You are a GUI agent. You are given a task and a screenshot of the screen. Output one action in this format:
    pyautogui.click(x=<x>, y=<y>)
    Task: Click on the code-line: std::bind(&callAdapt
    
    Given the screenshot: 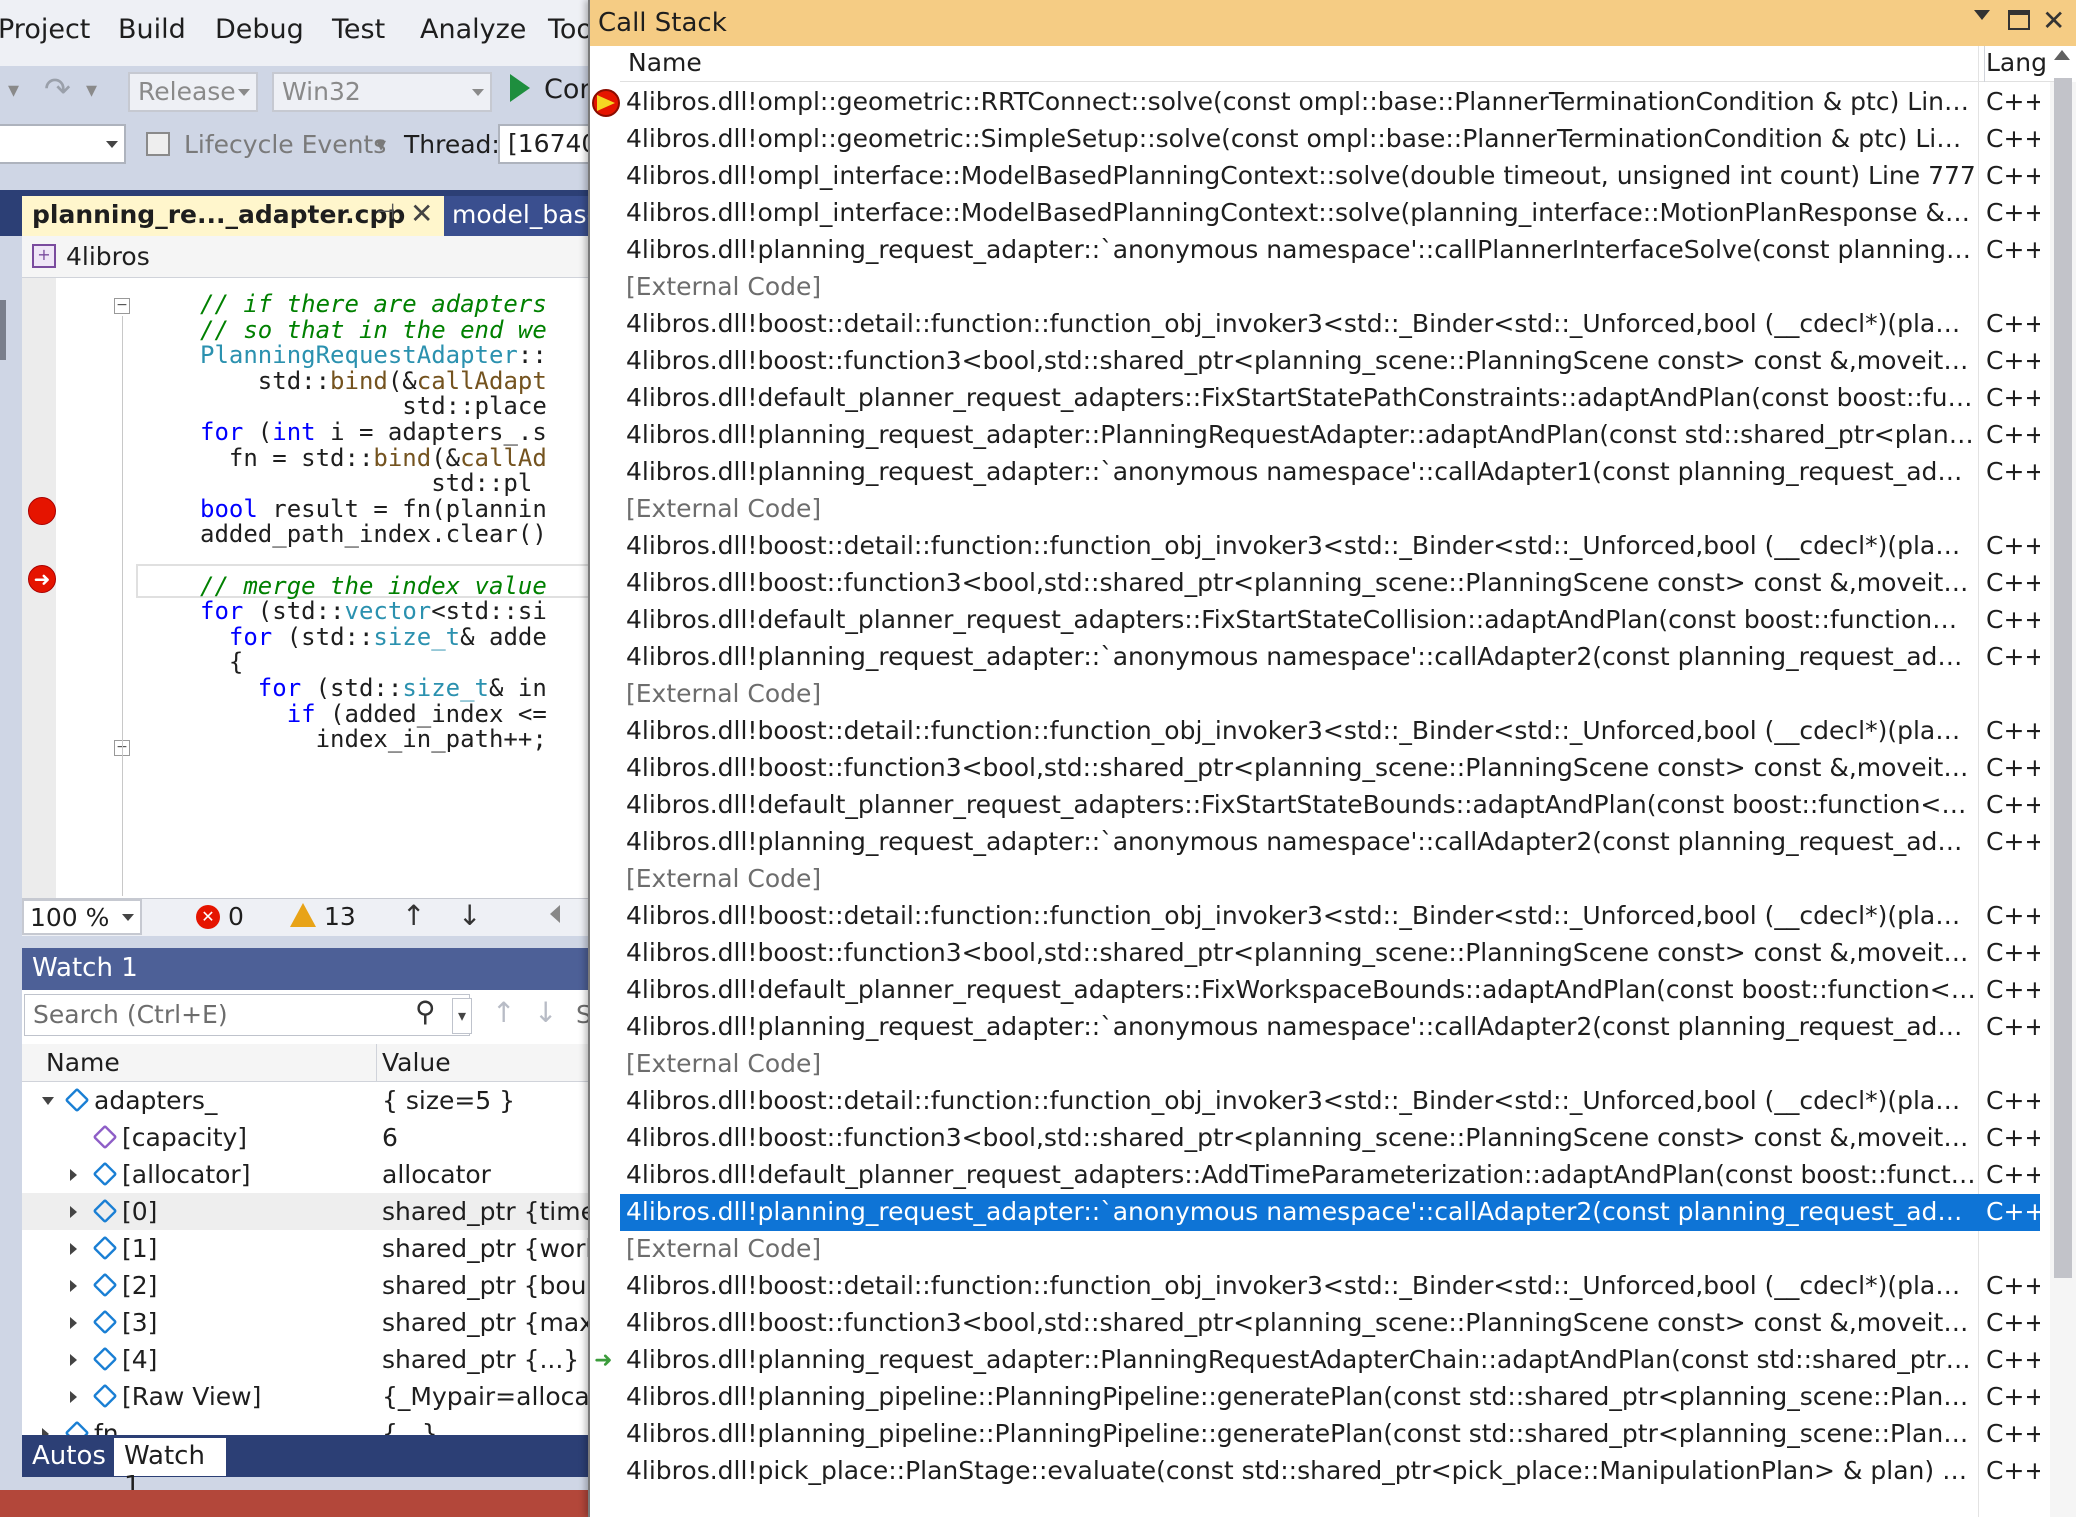 What is the action you would take?
    pyautogui.click(x=373, y=381)
    